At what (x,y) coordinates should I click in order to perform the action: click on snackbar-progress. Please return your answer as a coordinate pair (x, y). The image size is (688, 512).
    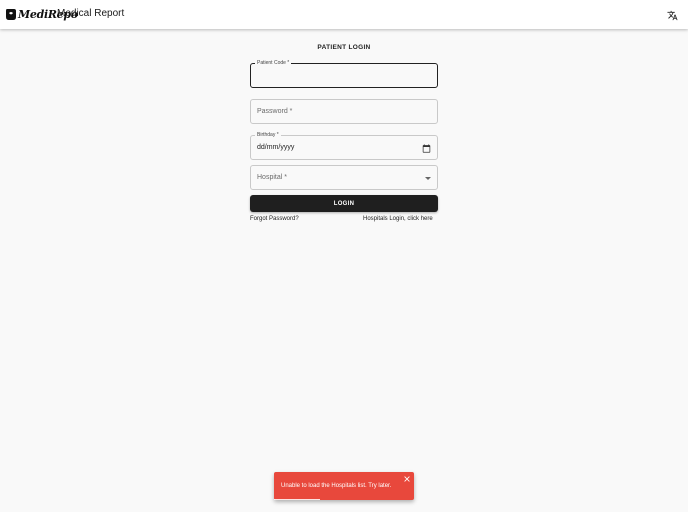
    Looking at the image, I should click on (297, 499).